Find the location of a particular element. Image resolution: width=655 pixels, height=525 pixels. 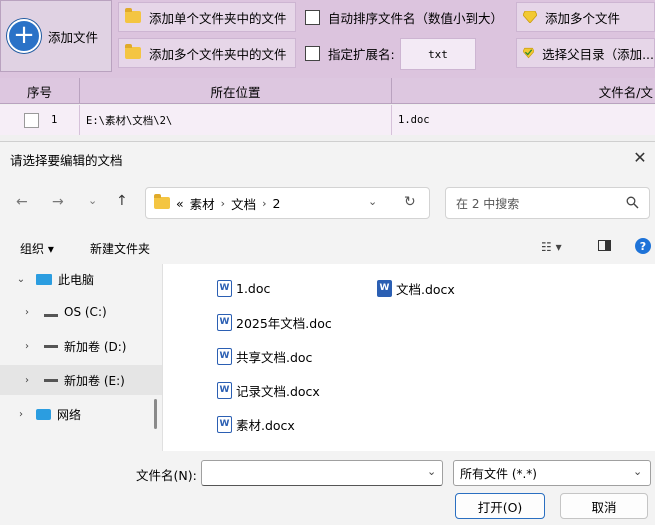

tree-item-this-pc: ⌄ 此电脑 is located at coordinates (81, 279).